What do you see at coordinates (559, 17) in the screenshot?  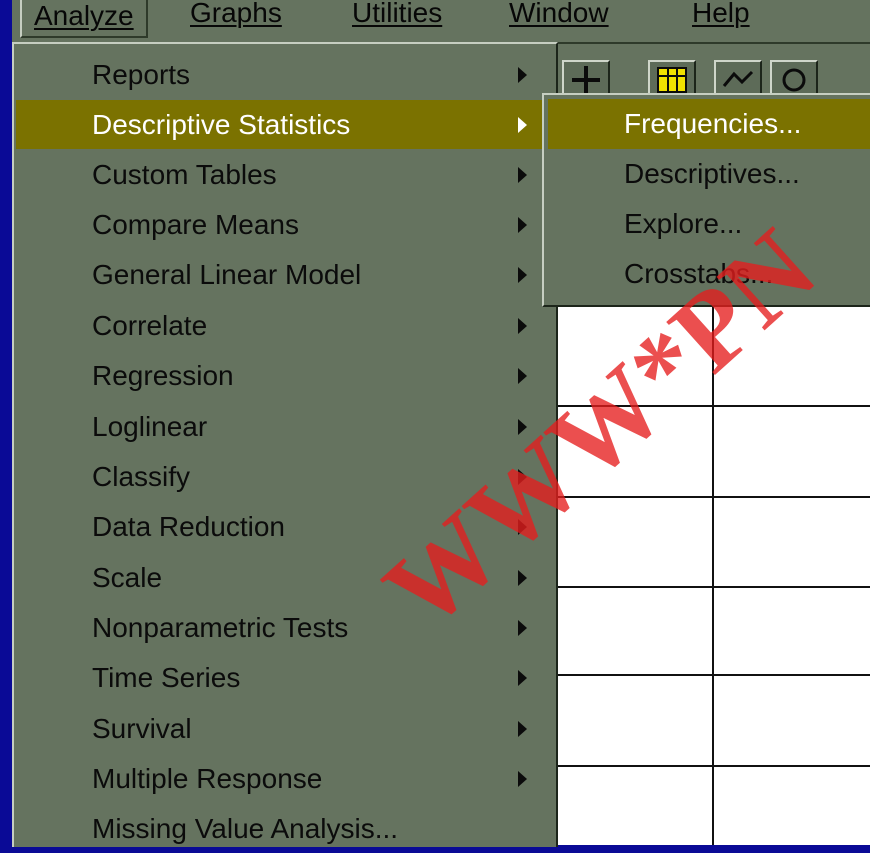 I see `menu-window: Window` at bounding box center [559, 17].